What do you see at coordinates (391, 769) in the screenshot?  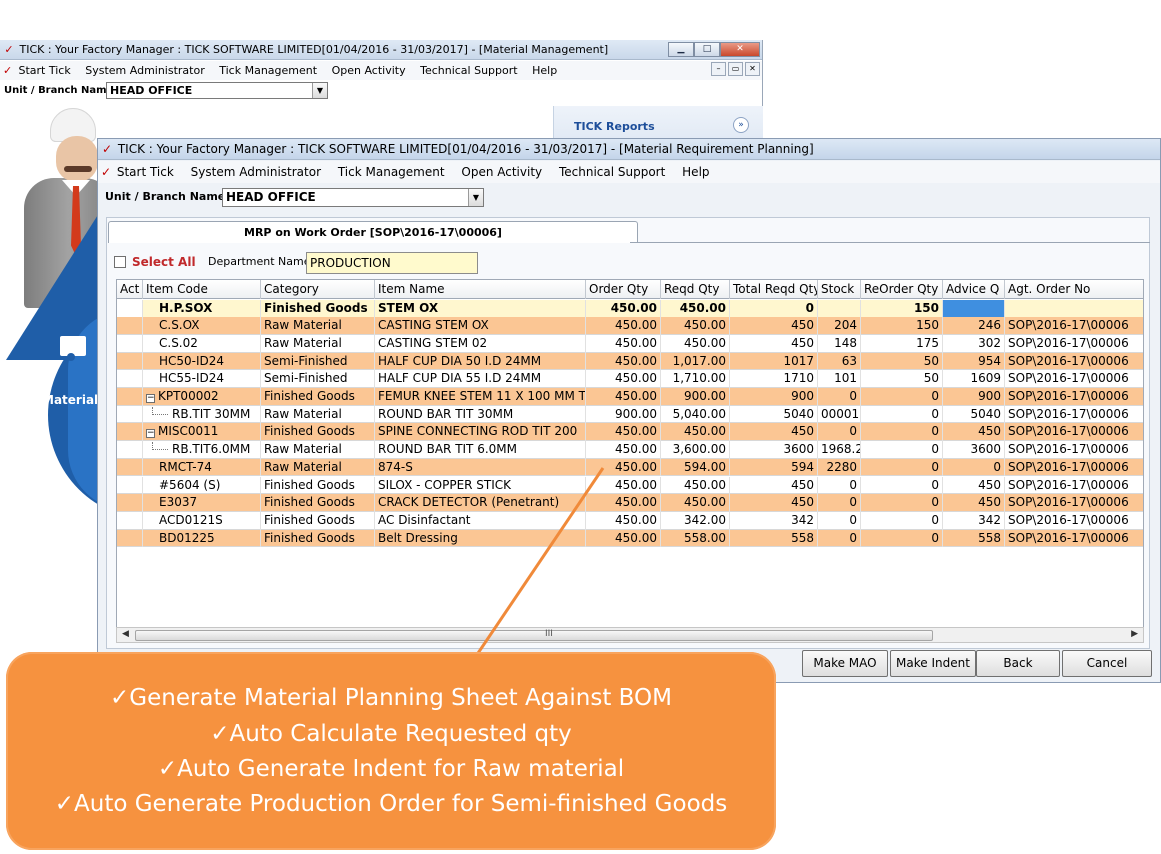 I see `callout-line-3: ✓Auto Generate Indent for Raw material` at bounding box center [391, 769].